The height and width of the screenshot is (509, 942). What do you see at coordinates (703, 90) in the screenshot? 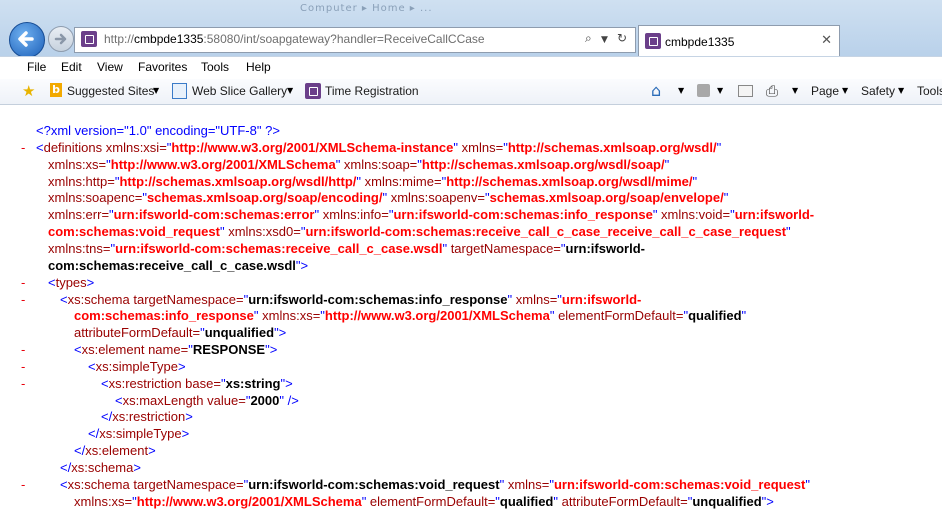
I see `feeds-icon` at bounding box center [703, 90].